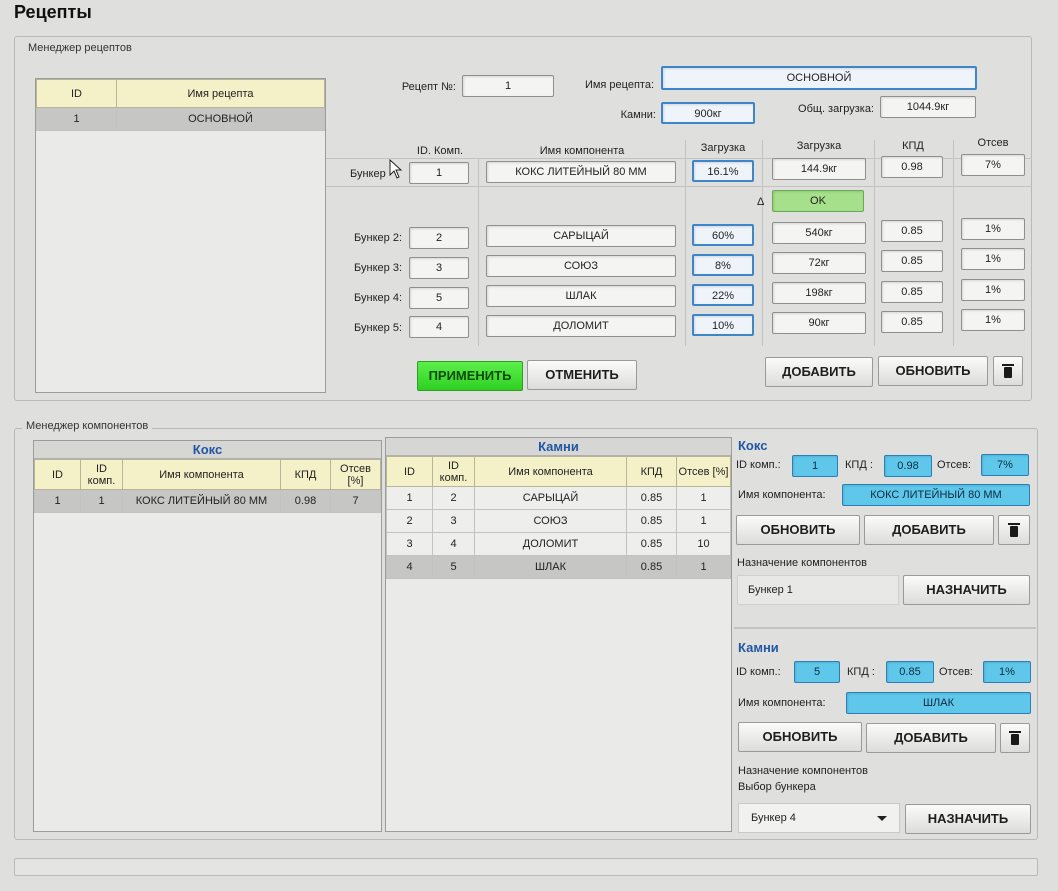 The image size is (1058, 891). What do you see at coordinates (378, 328) in the screenshot?
I see `bunker-5-label: Бункер 5:` at bounding box center [378, 328].